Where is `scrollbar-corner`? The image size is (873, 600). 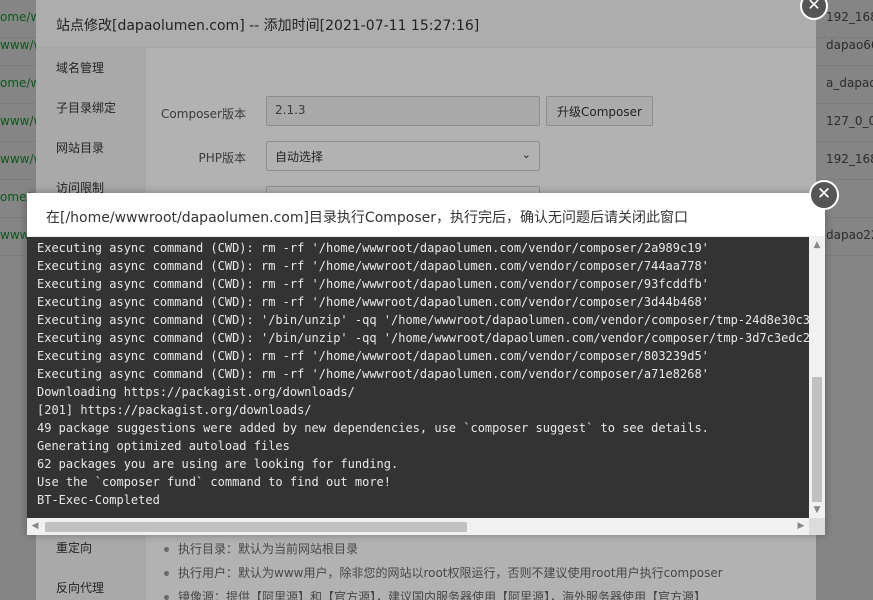
scrollbar-corner is located at coordinates (817, 526).